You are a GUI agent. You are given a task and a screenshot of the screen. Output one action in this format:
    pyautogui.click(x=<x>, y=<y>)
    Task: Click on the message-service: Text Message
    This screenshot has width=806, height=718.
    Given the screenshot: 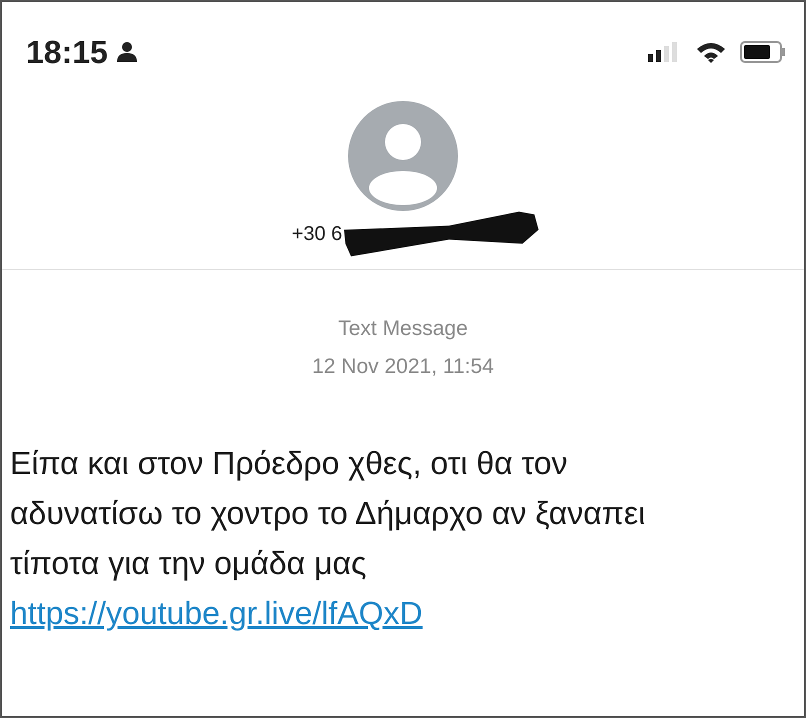 What is the action you would take?
    pyautogui.click(x=403, y=329)
    